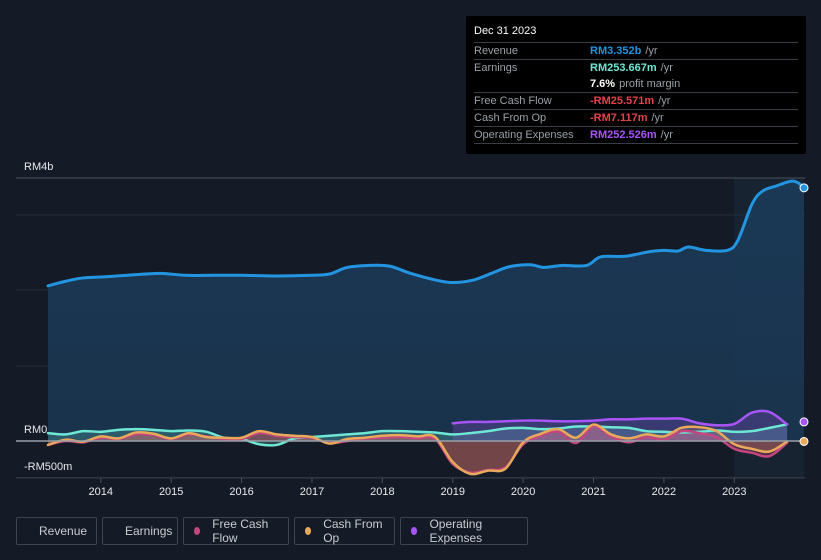 The image size is (821, 560). Describe the element at coordinates (453, 492) in the screenshot. I see `x-tick-label: 2019` at that location.